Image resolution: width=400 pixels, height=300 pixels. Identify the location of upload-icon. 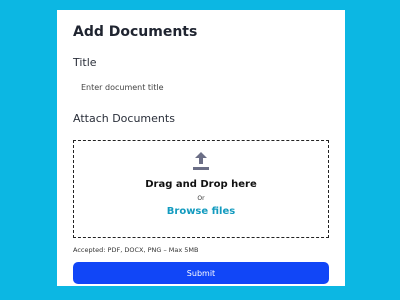
(201, 161).